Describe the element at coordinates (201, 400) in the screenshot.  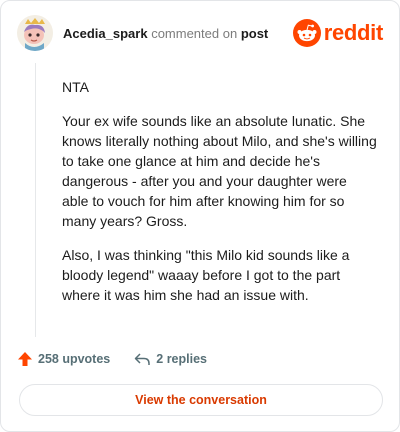
I see `view-conversation-button: View the conversation` at that location.